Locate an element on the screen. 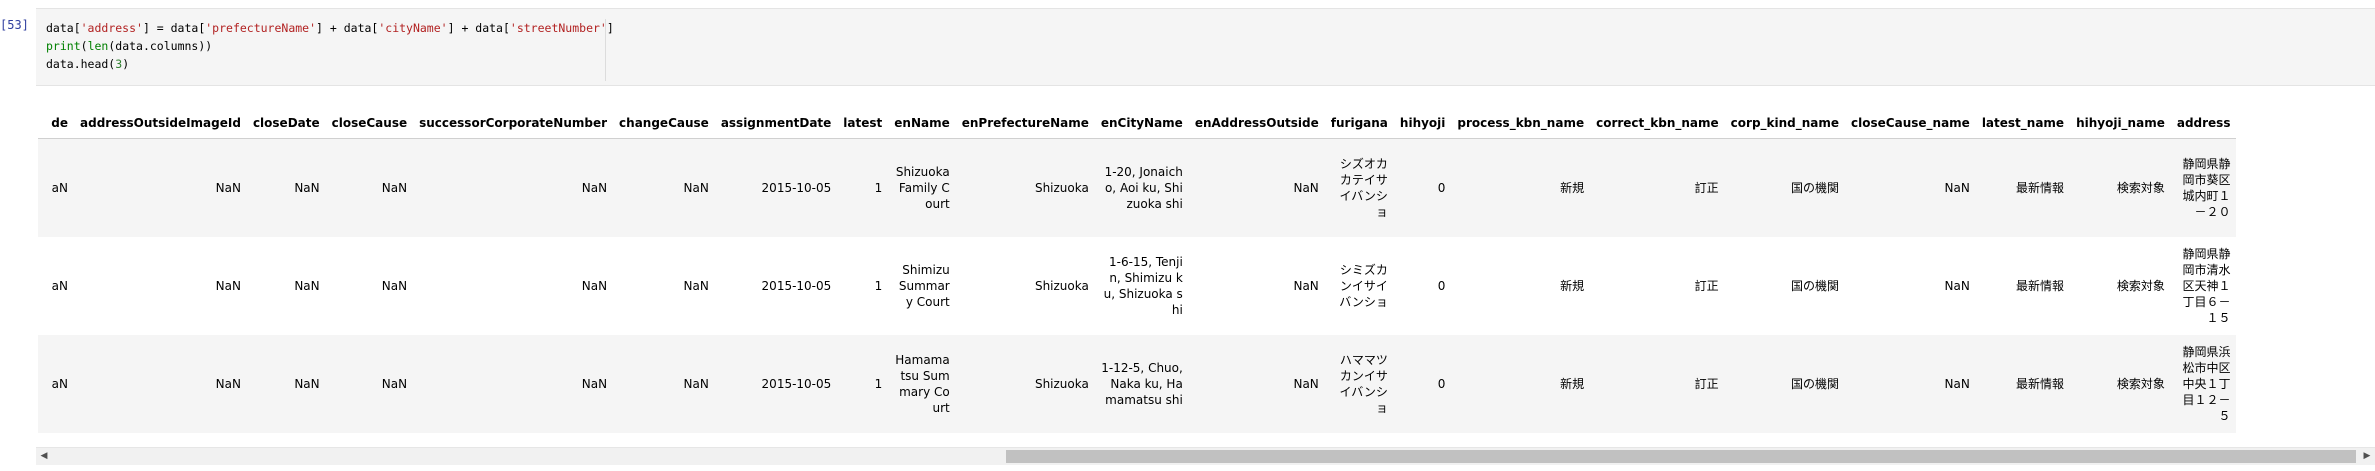 The width and height of the screenshot is (2375, 471). table-cell: 静岡県静岡市清水区天神１丁目６－１５ is located at coordinates (2206, 285).